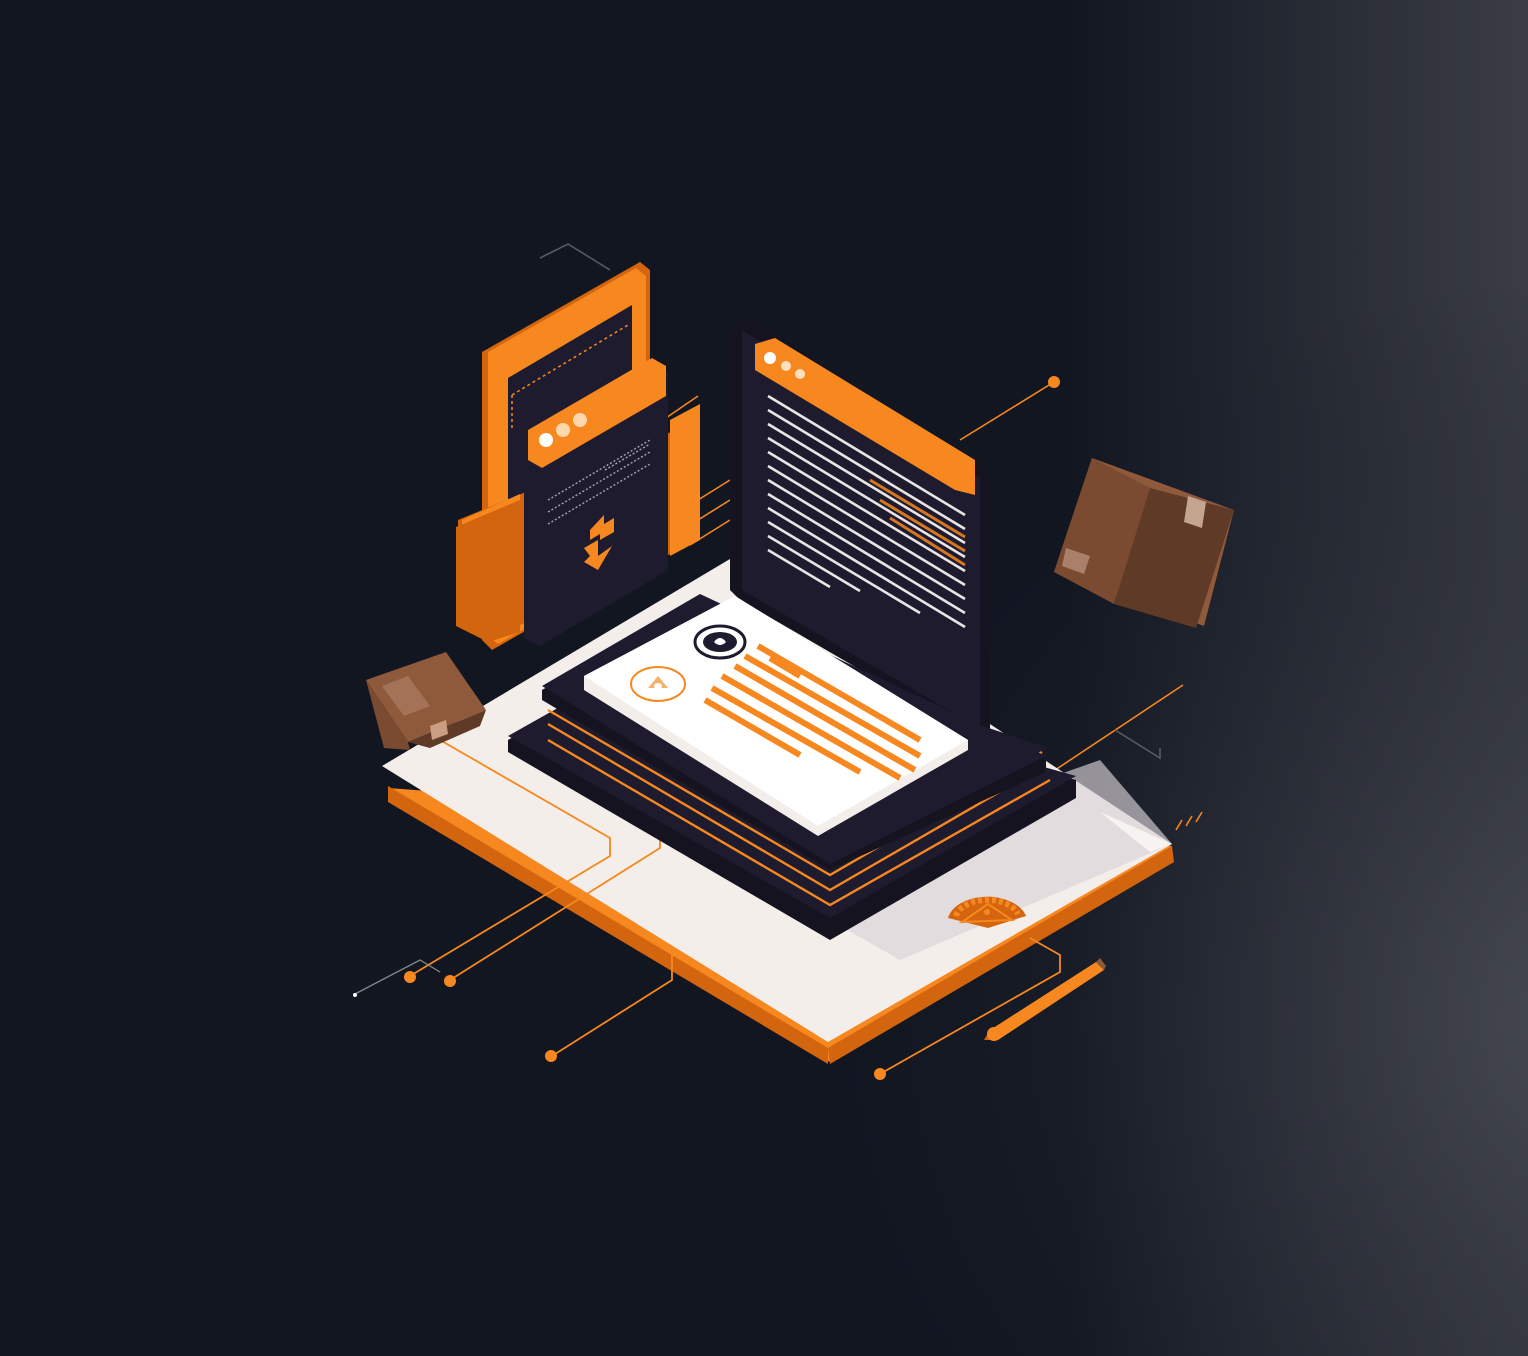  What do you see at coordinates (720, 642) in the screenshot?
I see `shield-icon` at bounding box center [720, 642].